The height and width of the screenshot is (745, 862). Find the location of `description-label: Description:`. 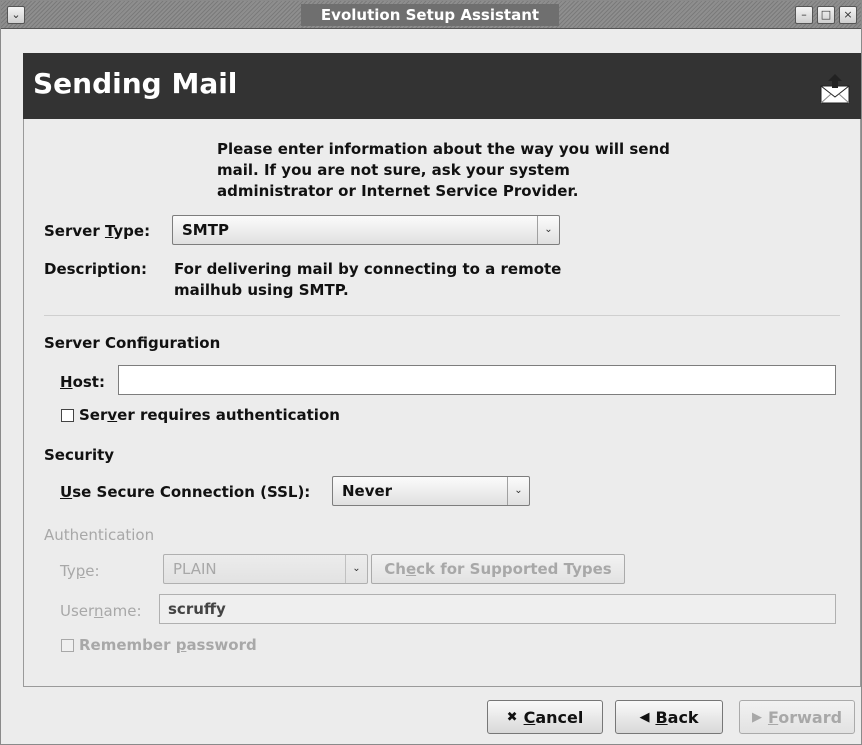

description-label: Description: is located at coordinates (96, 269).